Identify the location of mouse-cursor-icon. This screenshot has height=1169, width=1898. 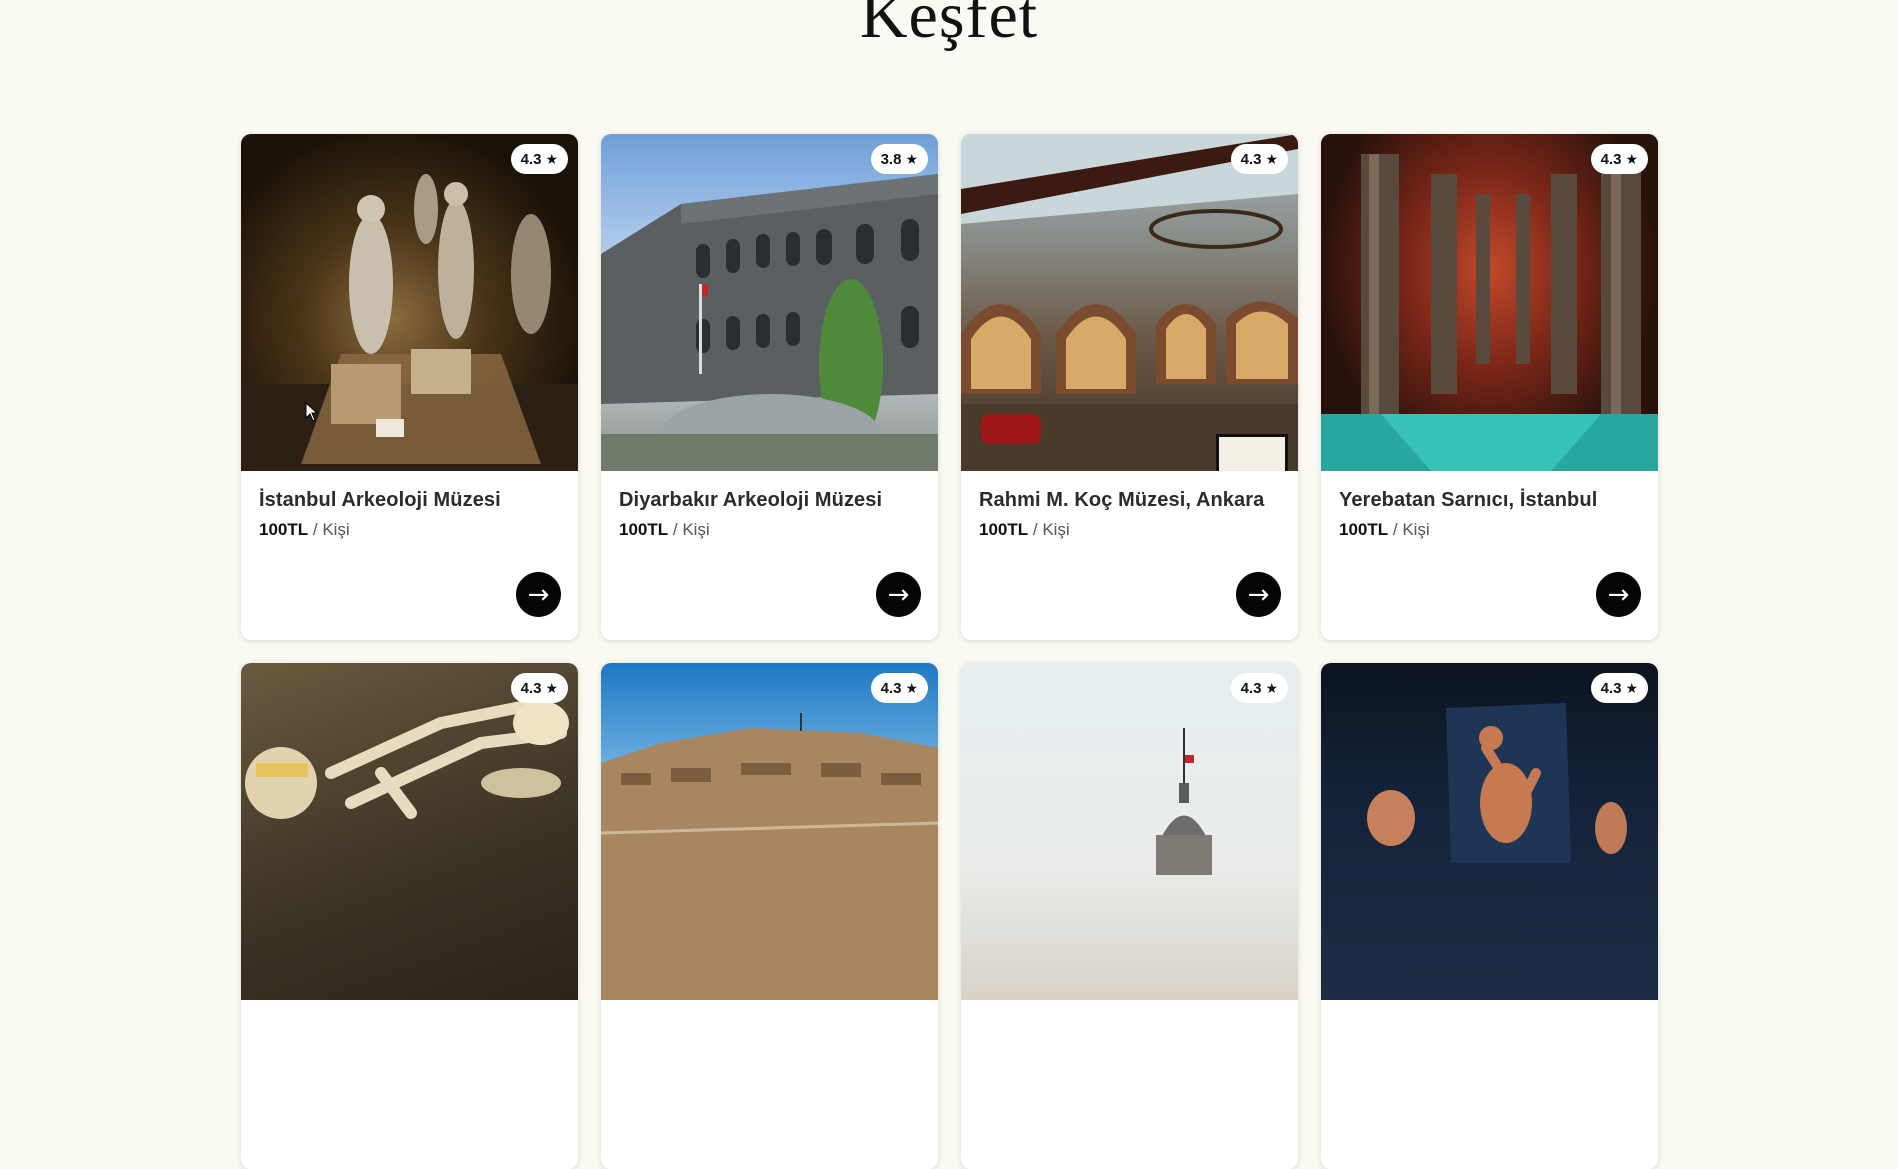
(312, 412).